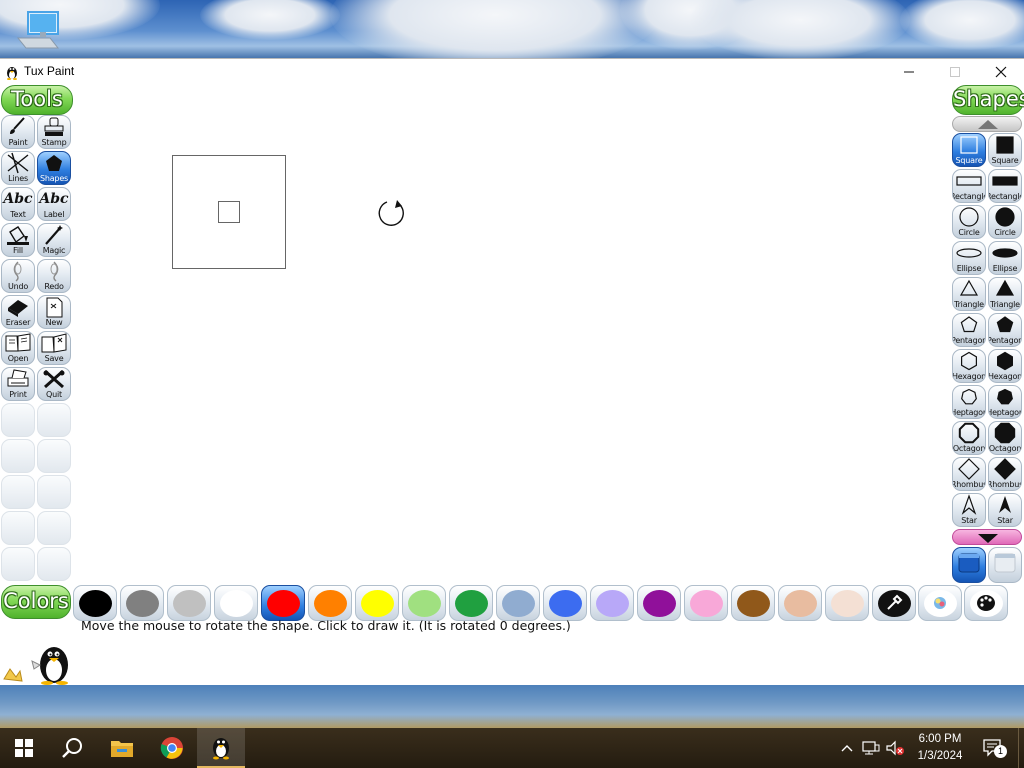 This screenshot has height=768, width=1024. I want to click on color-wheel-icon, so click(940, 603).